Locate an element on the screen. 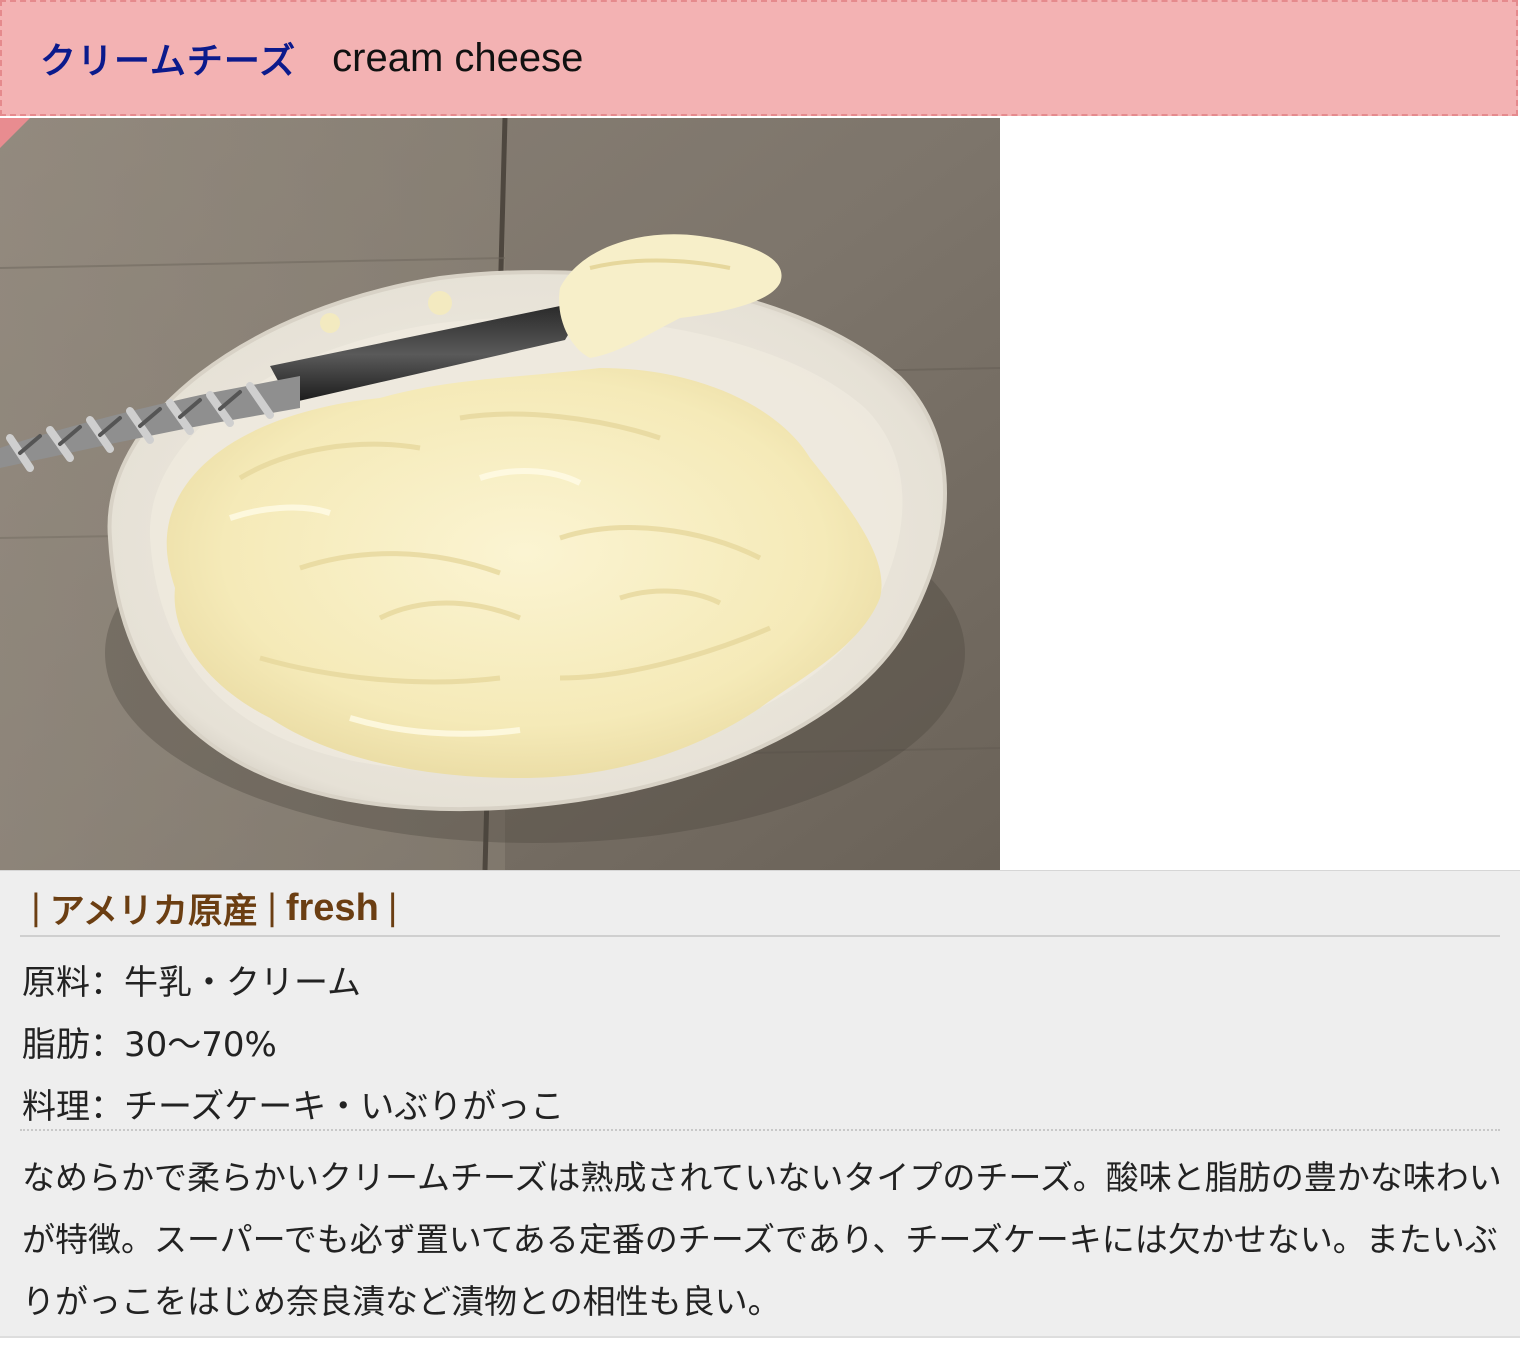 The width and height of the screenshot is (1524, 1346). title-japanese: クリームチーズ is located at coordinates (168, 61).